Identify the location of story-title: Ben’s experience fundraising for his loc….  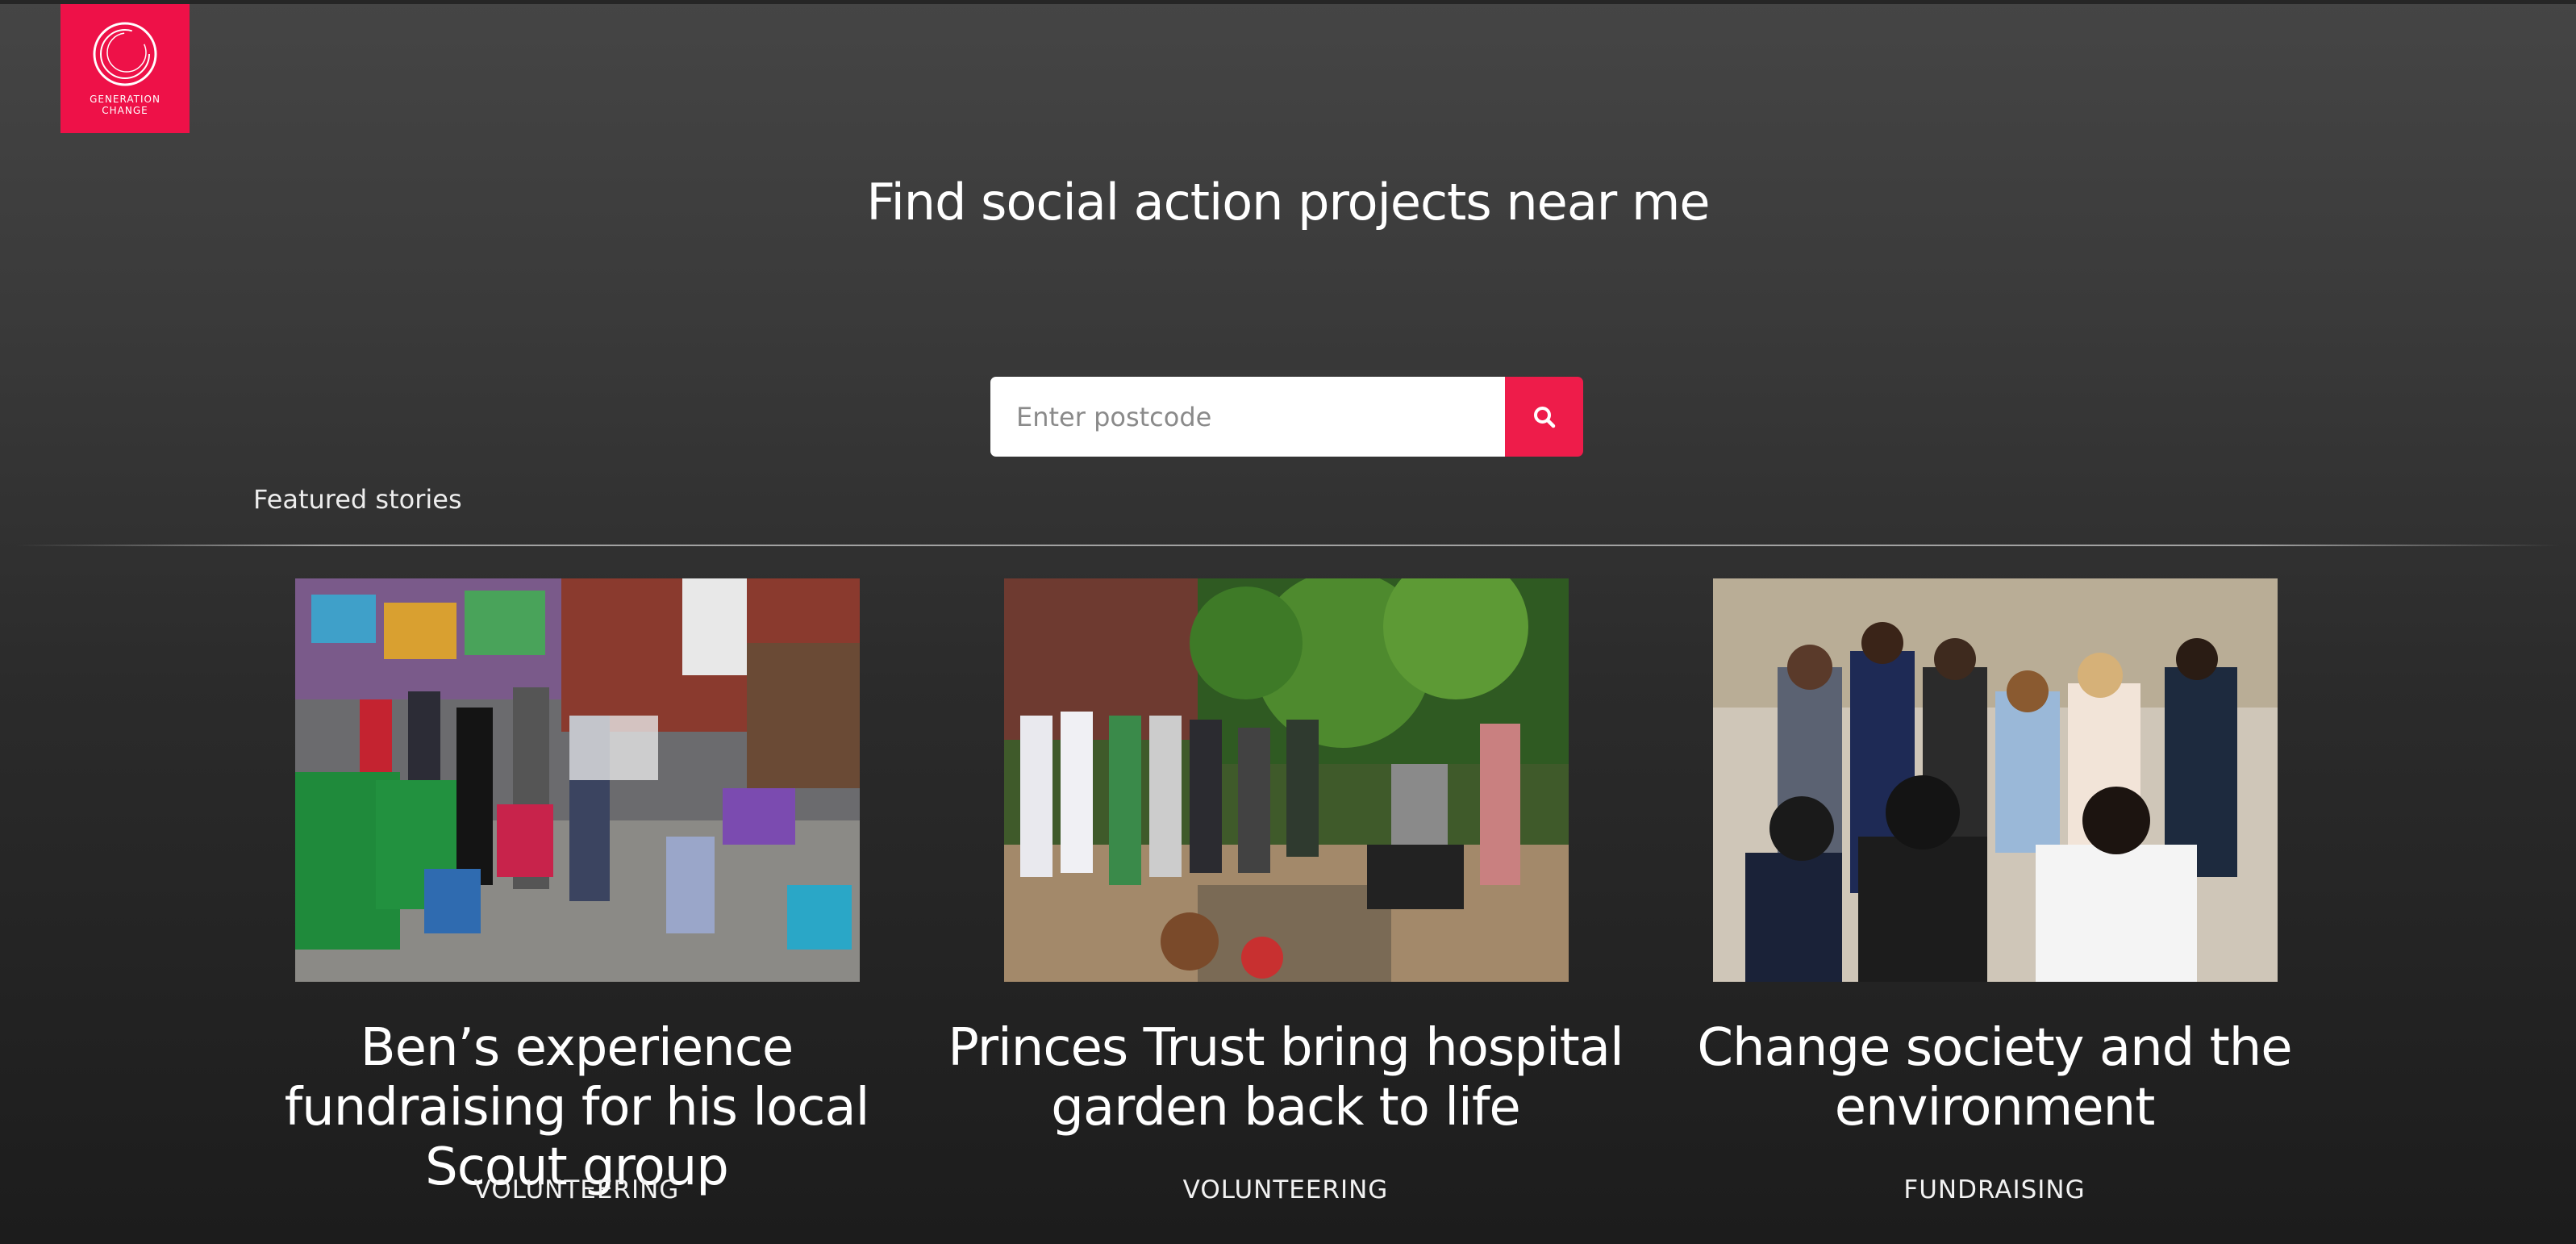
(577, 1107).